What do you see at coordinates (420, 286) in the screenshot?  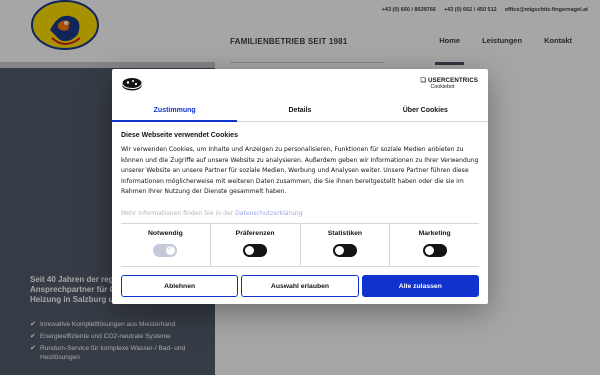 I see `allow-all-button: Alle zulassen` at bounding box center [420, 286].